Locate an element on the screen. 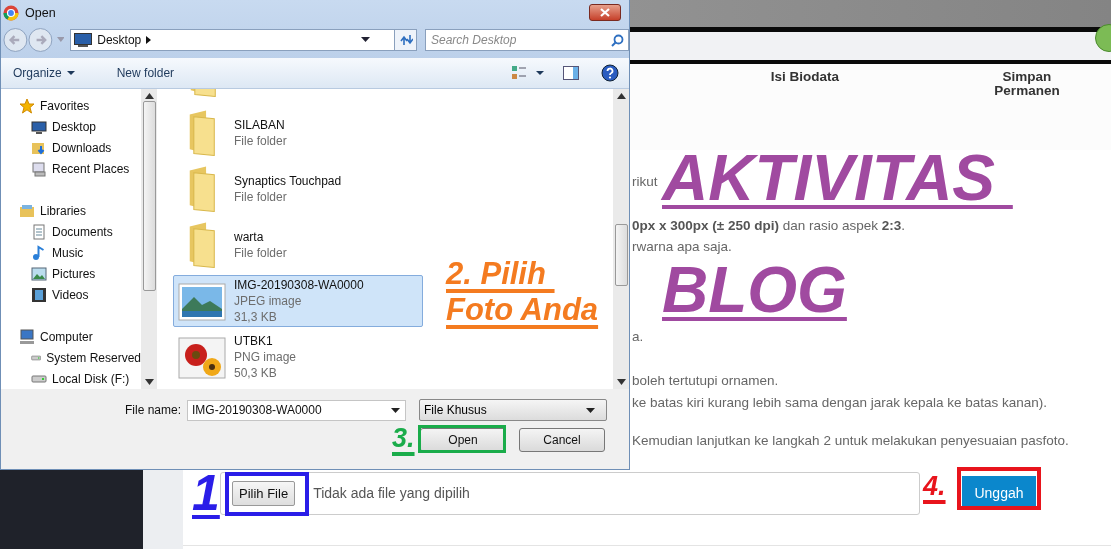 The width and height of the screenshot is (1111, 549). star-icon is located at coordinates (27, 105).